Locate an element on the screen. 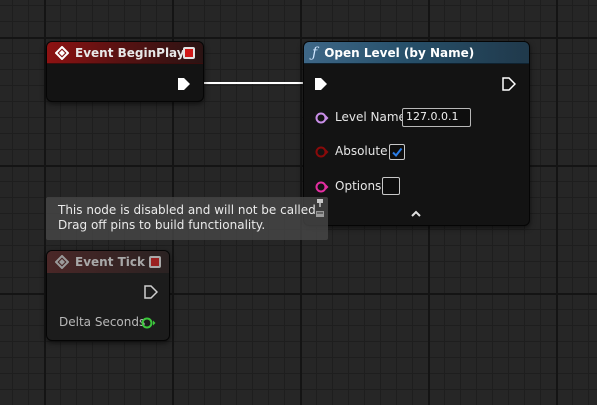  absolute-checkbox is located at coordinates (397, 152).